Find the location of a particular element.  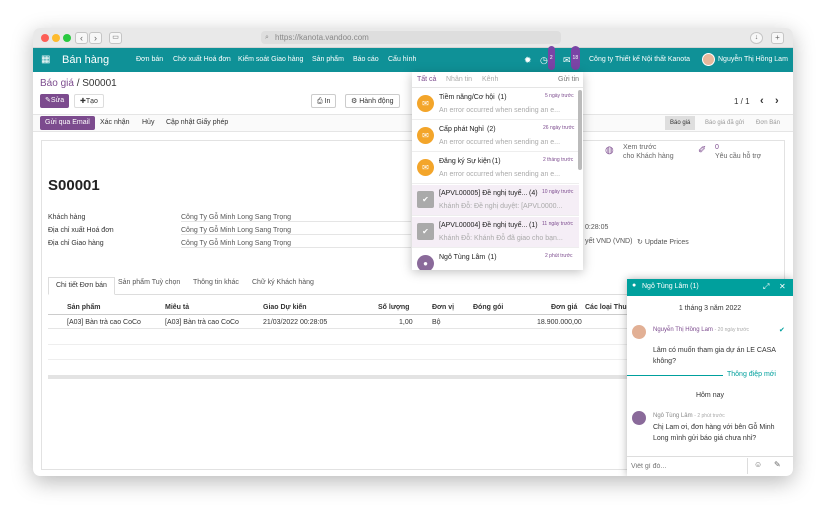

pricelist-field: yết VND (VND) is located at coordinates (608, 241).